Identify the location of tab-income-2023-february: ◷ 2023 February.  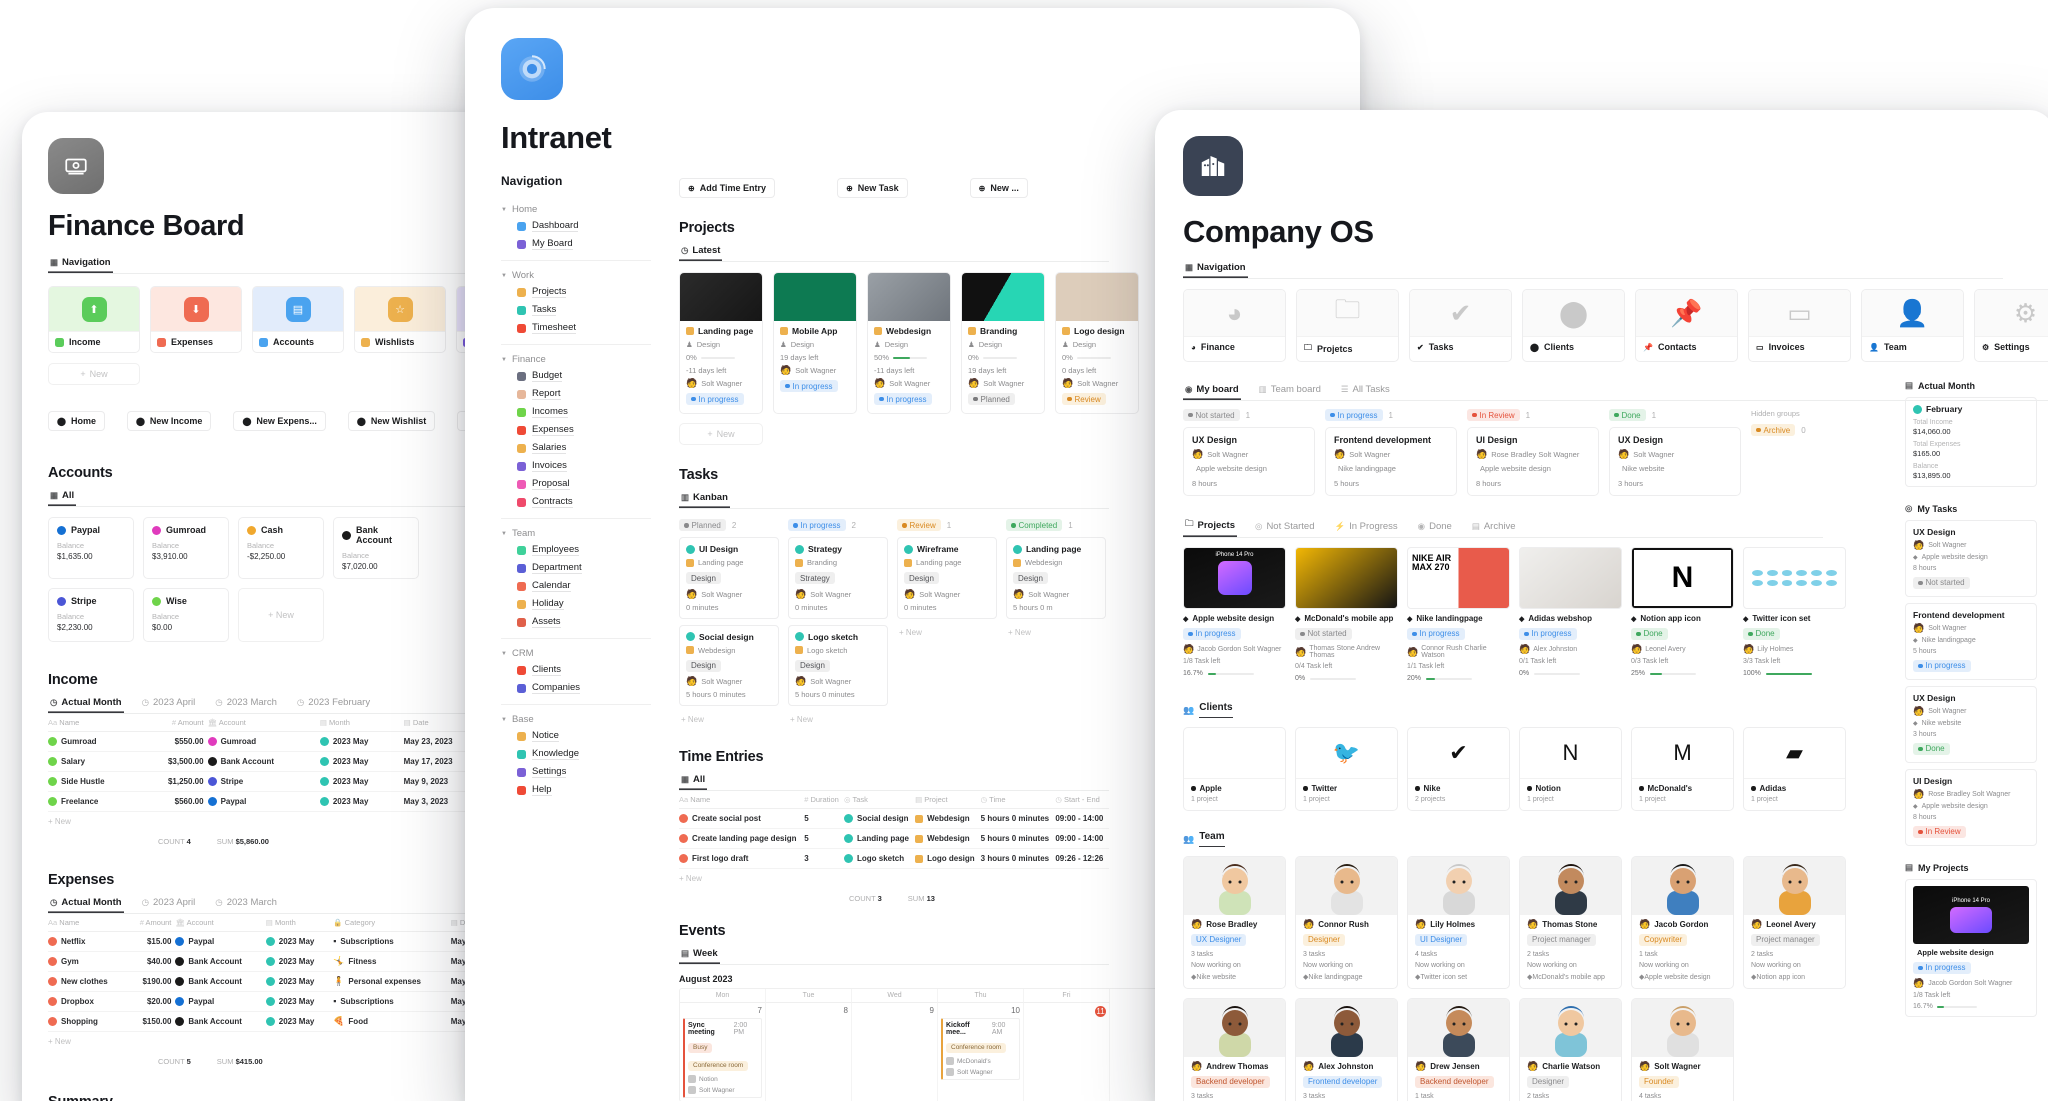
(333, 705).